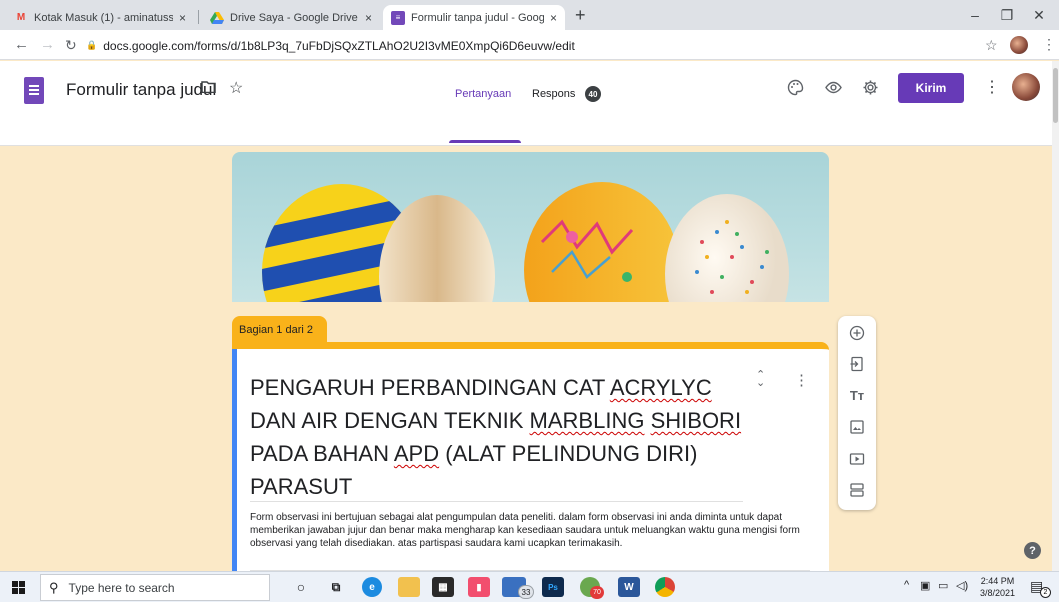 This screenshot has width=1059, height=602. I want to click on chrome-icon, so click(665, 587).